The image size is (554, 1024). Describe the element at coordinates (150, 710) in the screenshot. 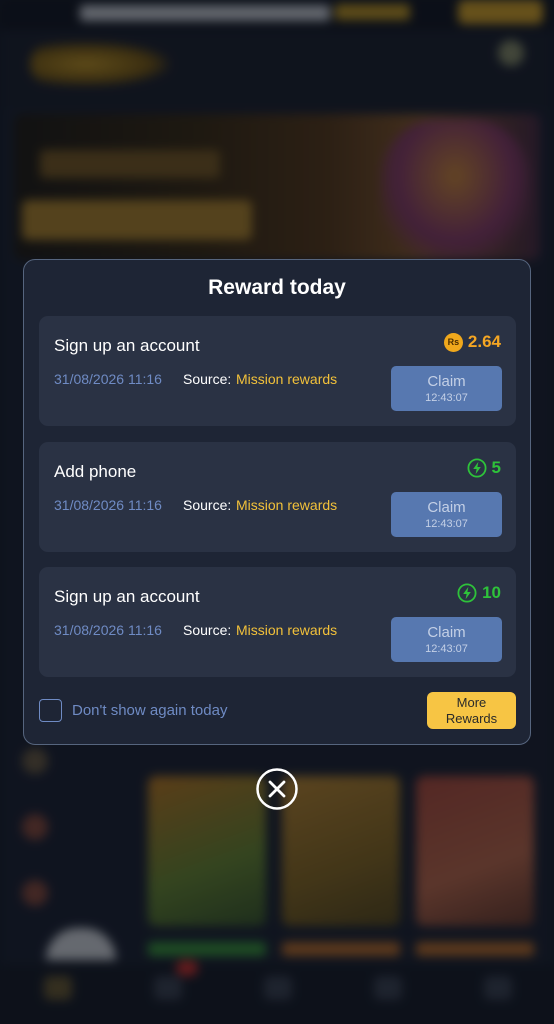

I see `dont-show-label: Don't show again today` at that location.